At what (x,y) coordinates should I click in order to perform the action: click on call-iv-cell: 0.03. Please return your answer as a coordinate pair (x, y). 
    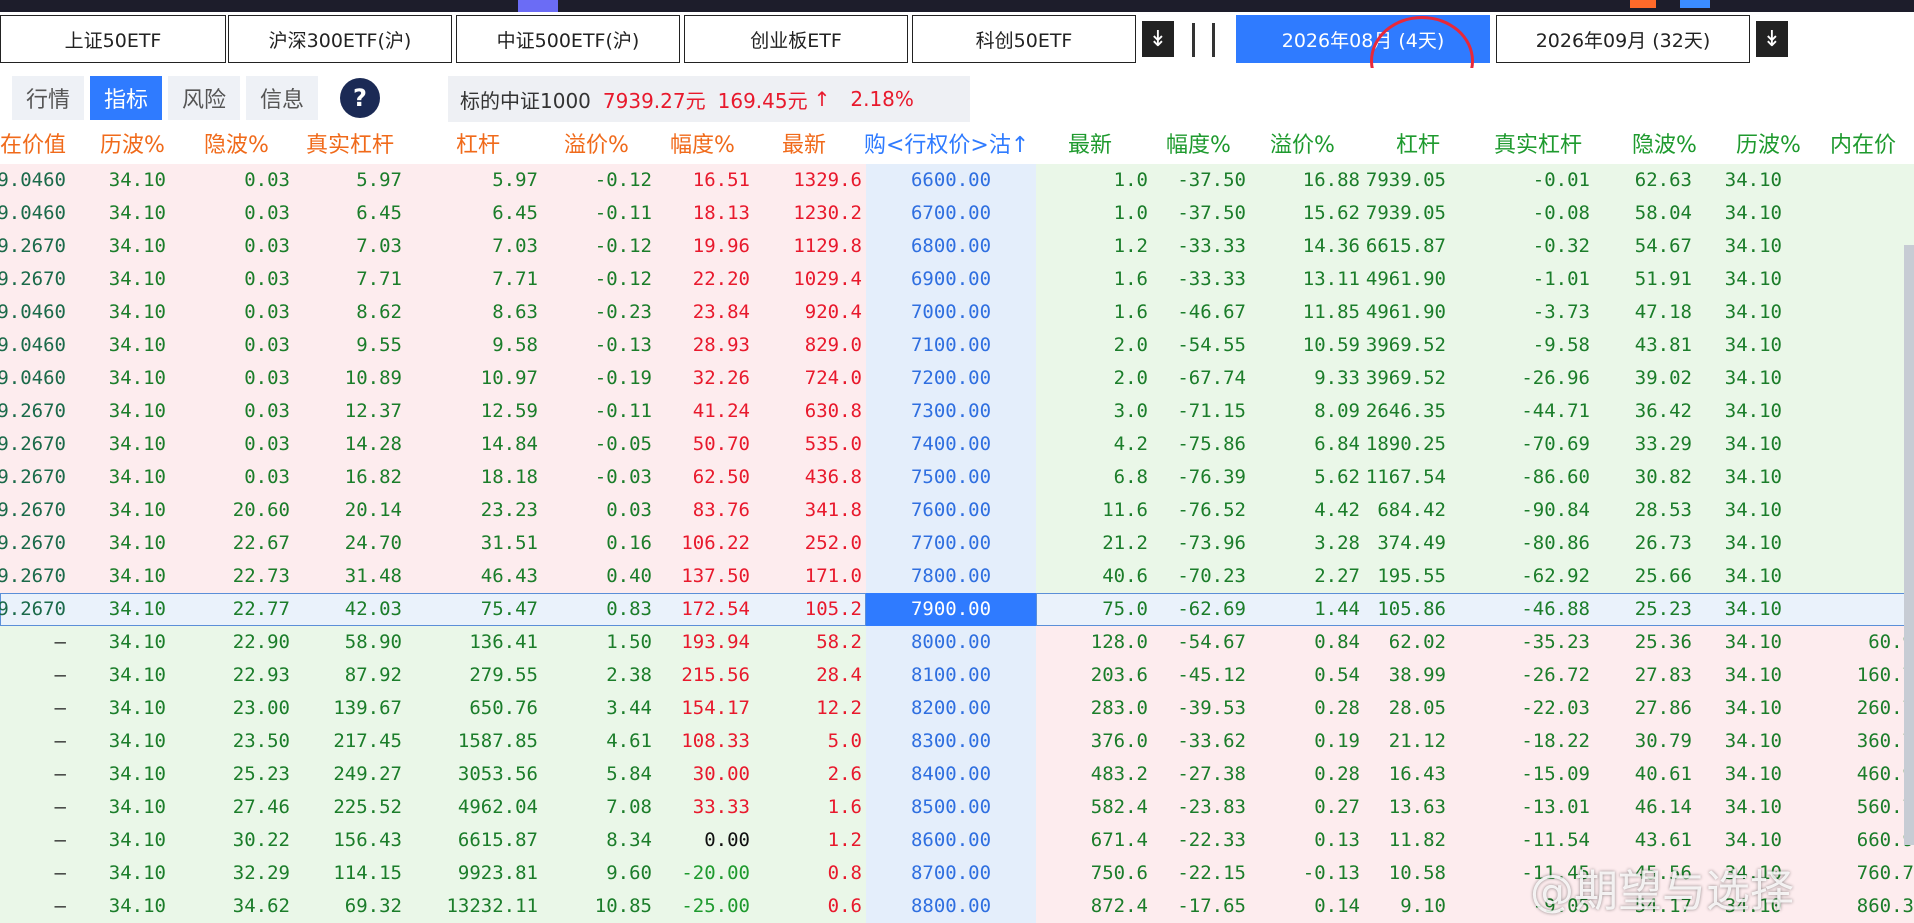
    Looking at the image, I should click on (267, 246).